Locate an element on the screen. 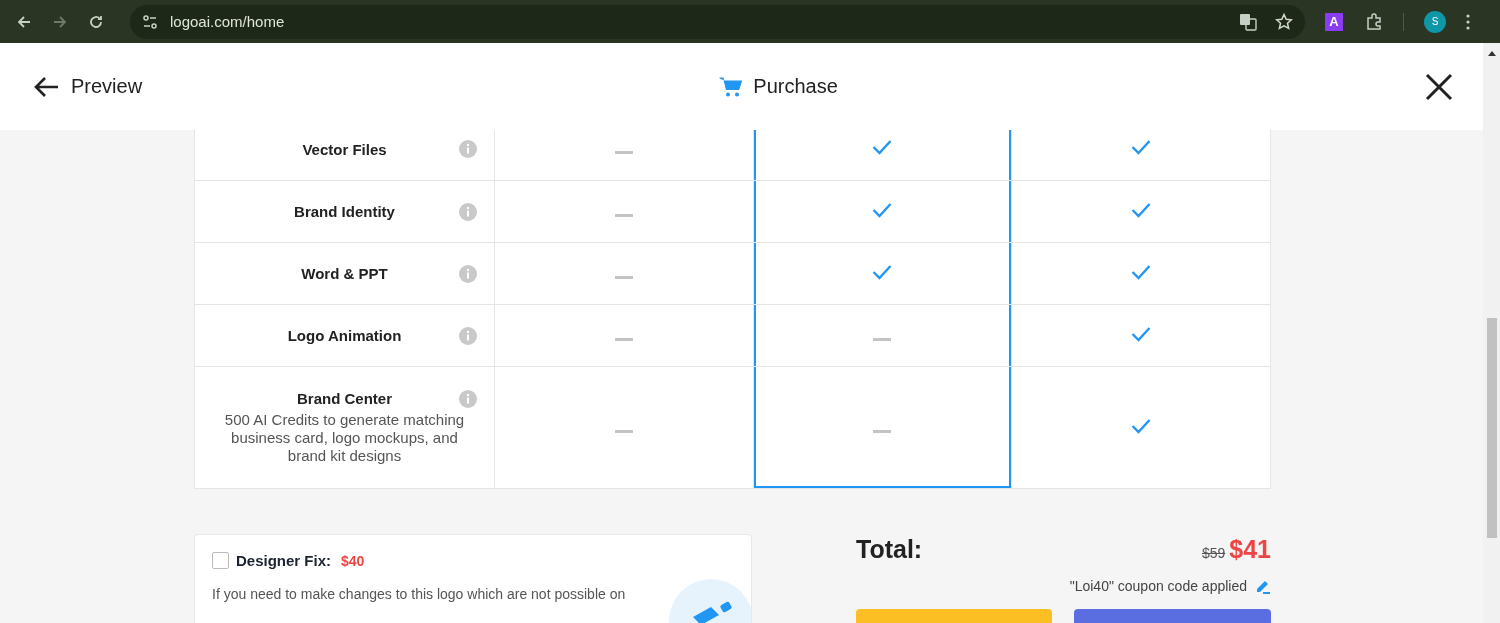 Image resolution: width=1500 pixels, height=623 pixels. cart-icon is located at coordinates (731, 86).